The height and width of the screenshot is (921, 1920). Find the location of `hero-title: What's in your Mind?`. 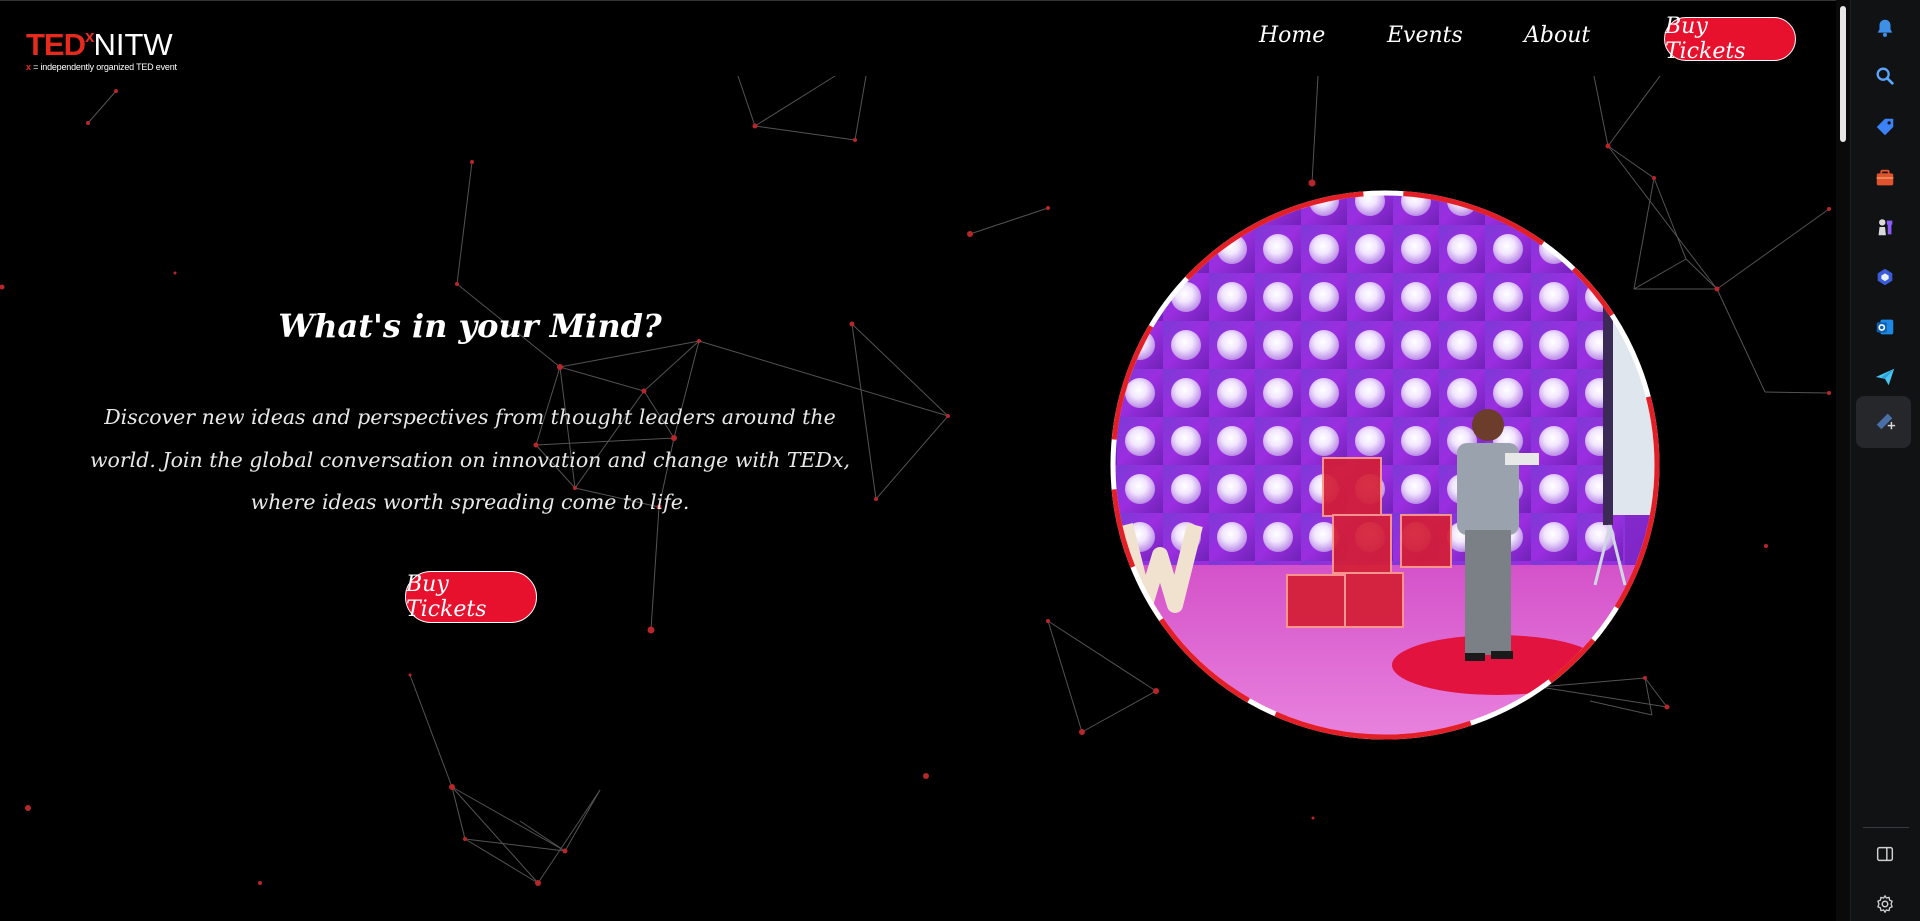

hero-title: What's in your Mind? is located at coordinates (470, 326).